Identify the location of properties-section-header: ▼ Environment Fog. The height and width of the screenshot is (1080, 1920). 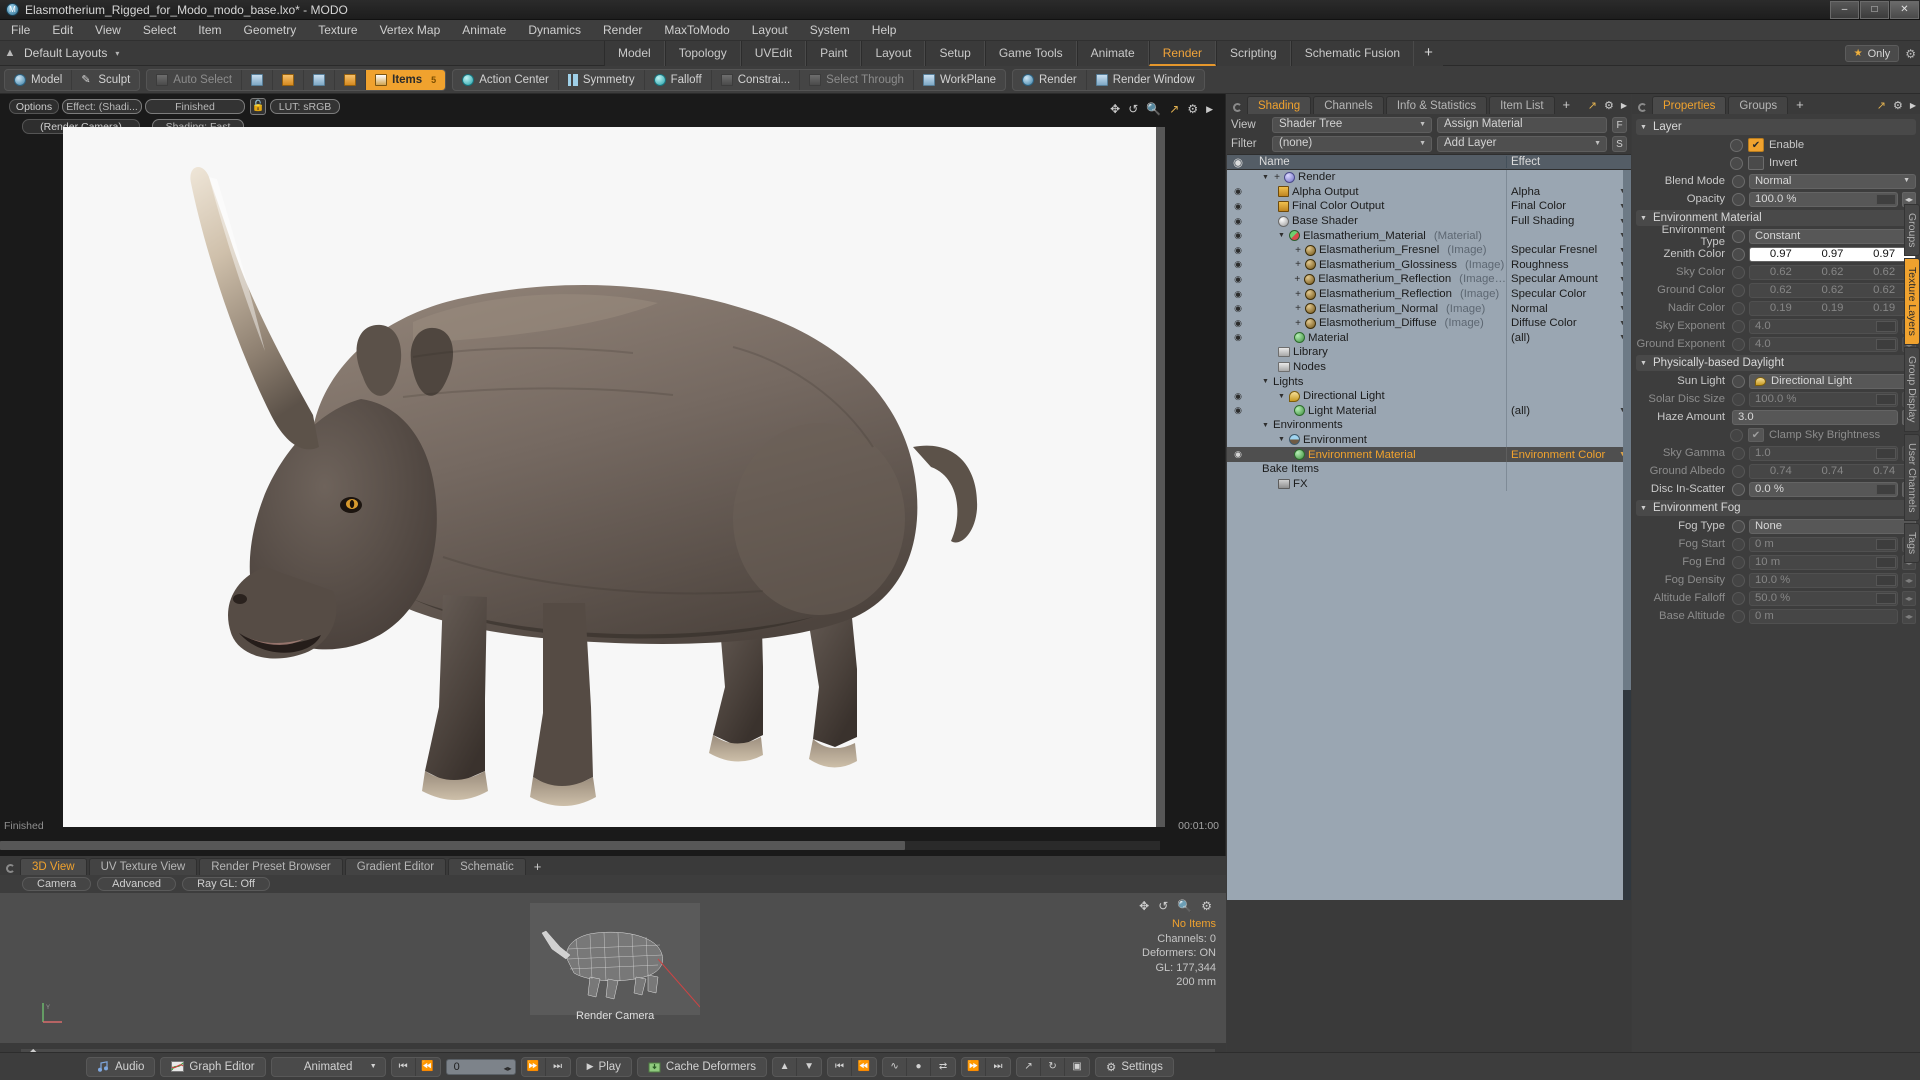
(1776, 508).